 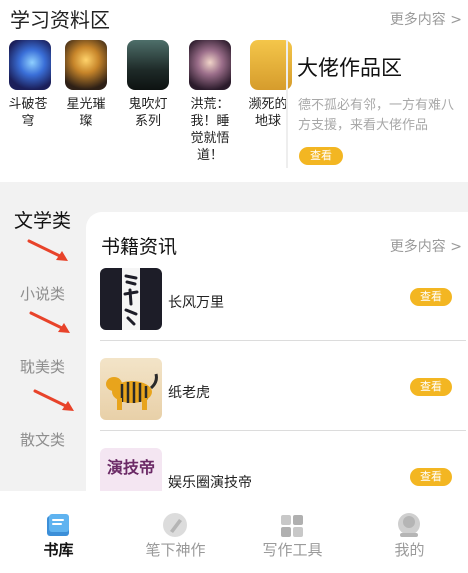 What do you see at coordinates (58, 550) in the screenshot?
I see `tab-label: 书库` at bounding box center [58, 550].